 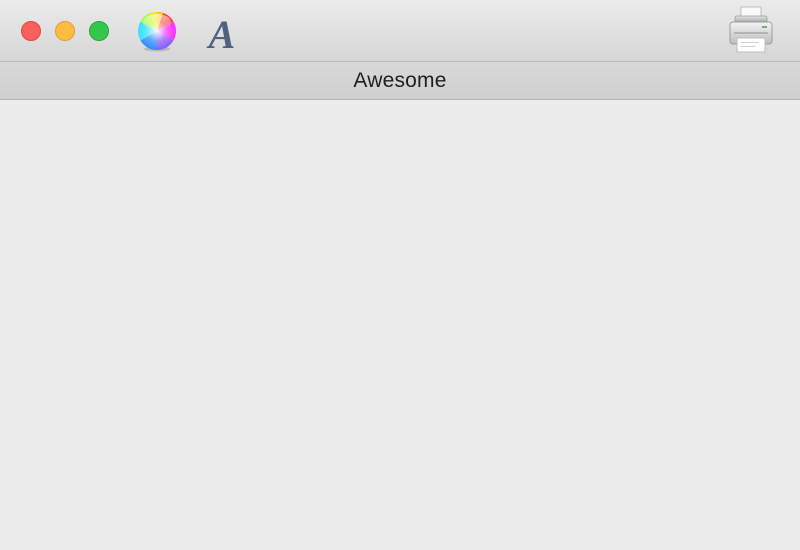 I want to click on font-icon: A, so click(x=221, y=34).